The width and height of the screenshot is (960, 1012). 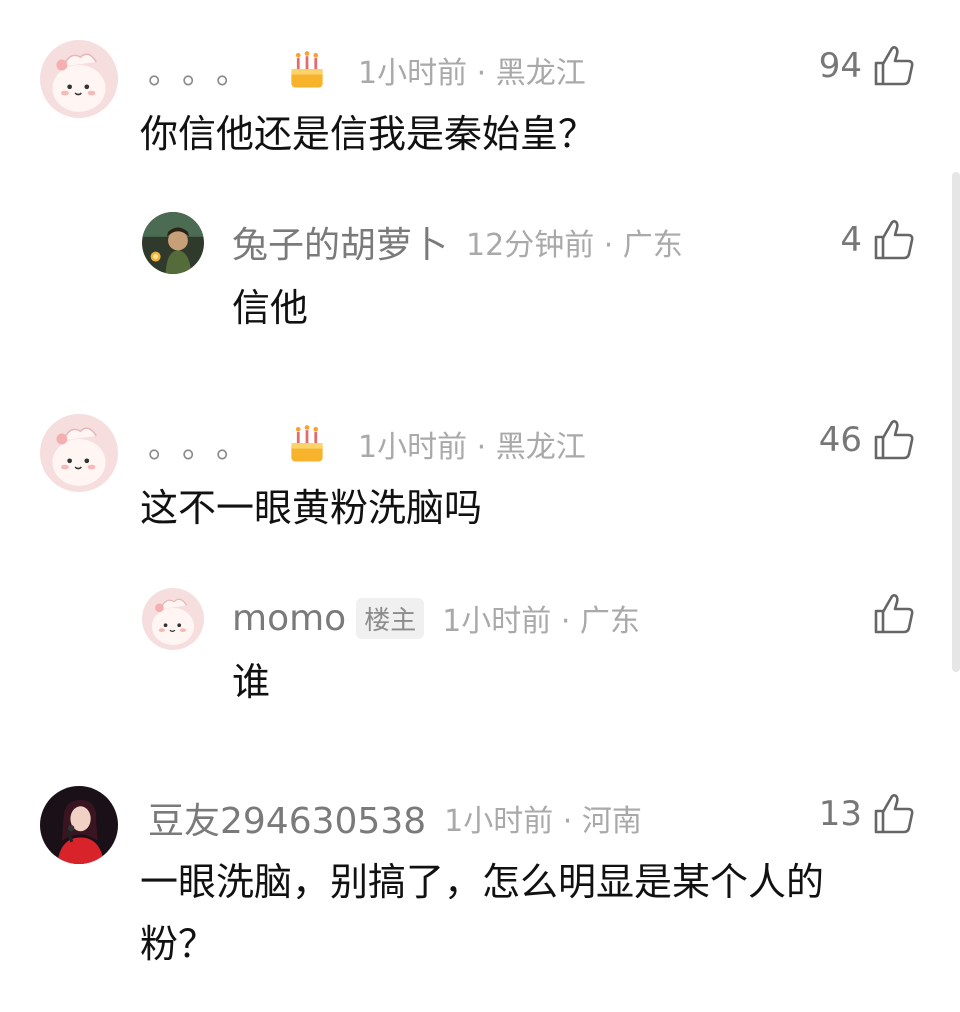 I want to click on comment-text: 一眼洗脑，别搞了，怎么明显是某个人的, so click(x=482, y=882).